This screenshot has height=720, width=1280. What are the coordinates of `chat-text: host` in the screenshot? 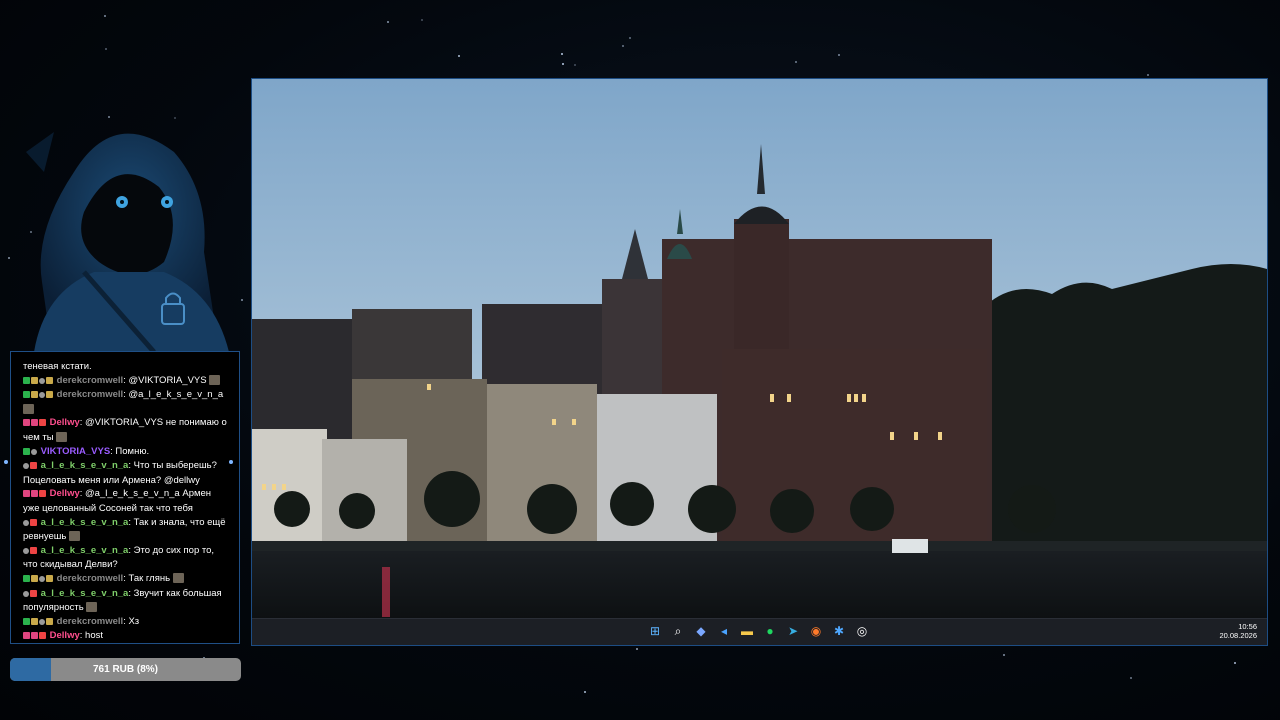 It's located at (92, 636).